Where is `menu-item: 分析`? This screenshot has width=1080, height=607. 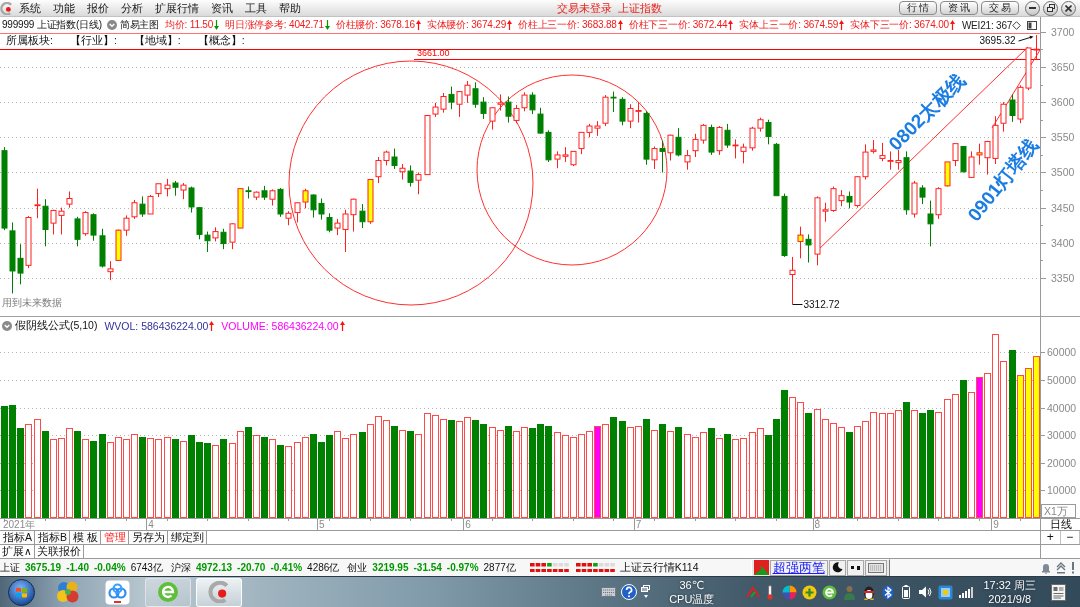 menu-item: 分析 is located at coordinates (132, 8).